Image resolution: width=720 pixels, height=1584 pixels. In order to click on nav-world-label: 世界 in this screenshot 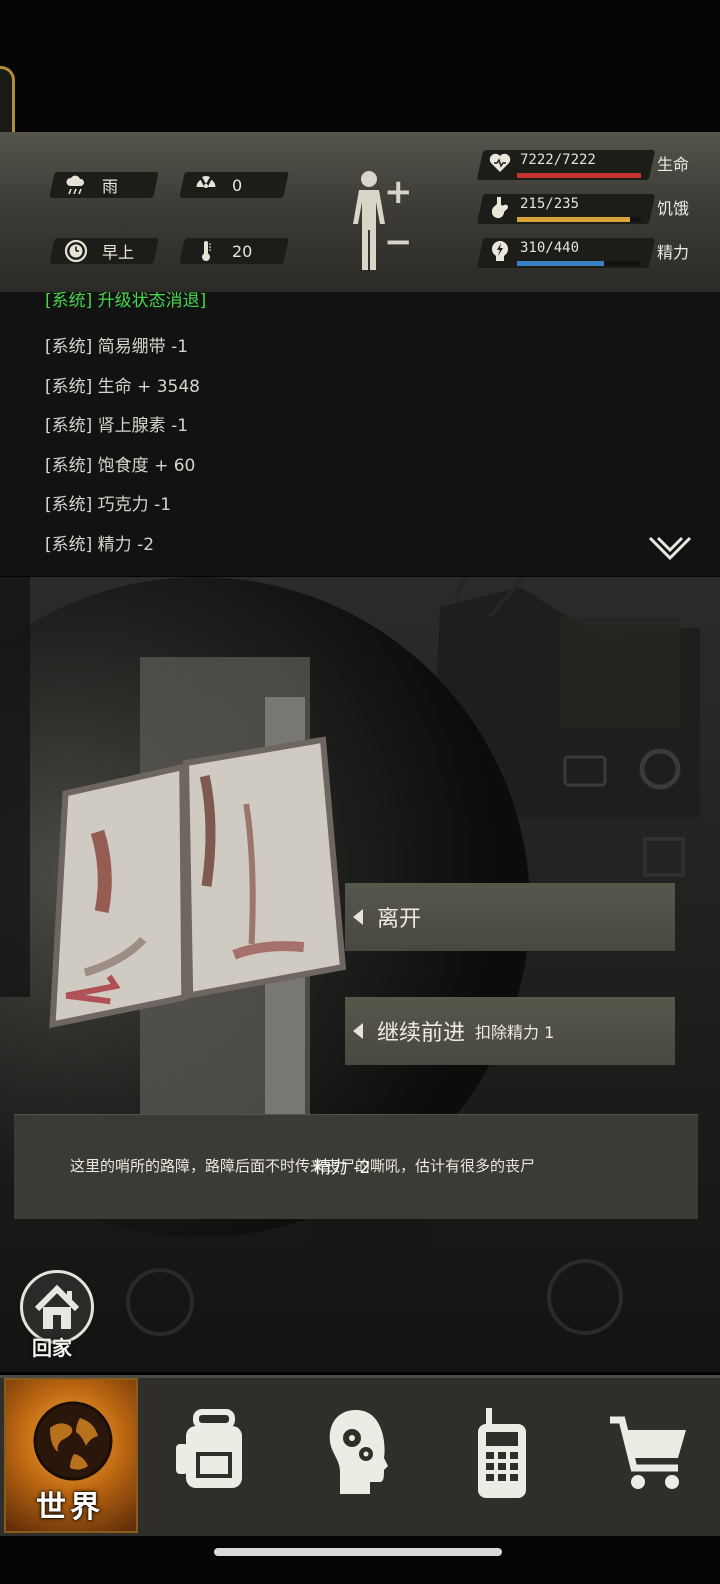, I will do `click(70, 1507)`.